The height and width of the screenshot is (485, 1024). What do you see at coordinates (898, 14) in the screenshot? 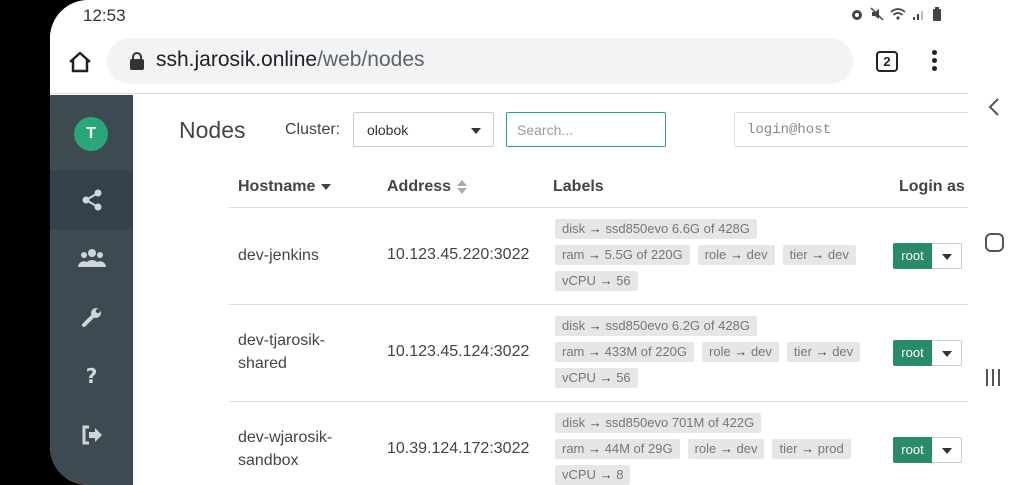
I see `wifi-icon` at bounding box center [898, 14].